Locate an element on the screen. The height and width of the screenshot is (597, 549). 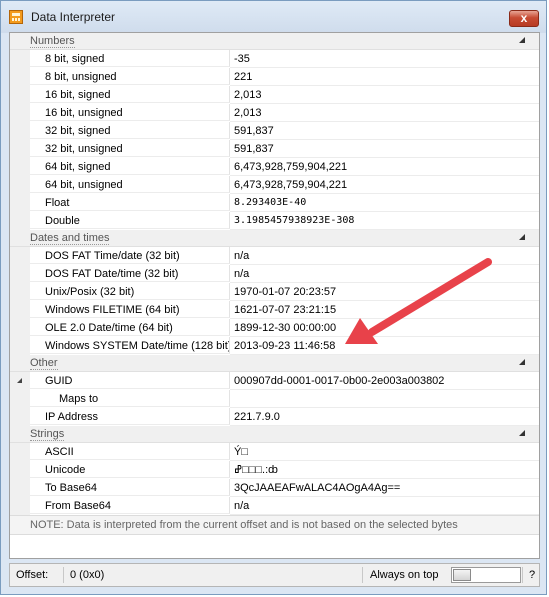
category-other: Other is located at coordinates (274, 363).